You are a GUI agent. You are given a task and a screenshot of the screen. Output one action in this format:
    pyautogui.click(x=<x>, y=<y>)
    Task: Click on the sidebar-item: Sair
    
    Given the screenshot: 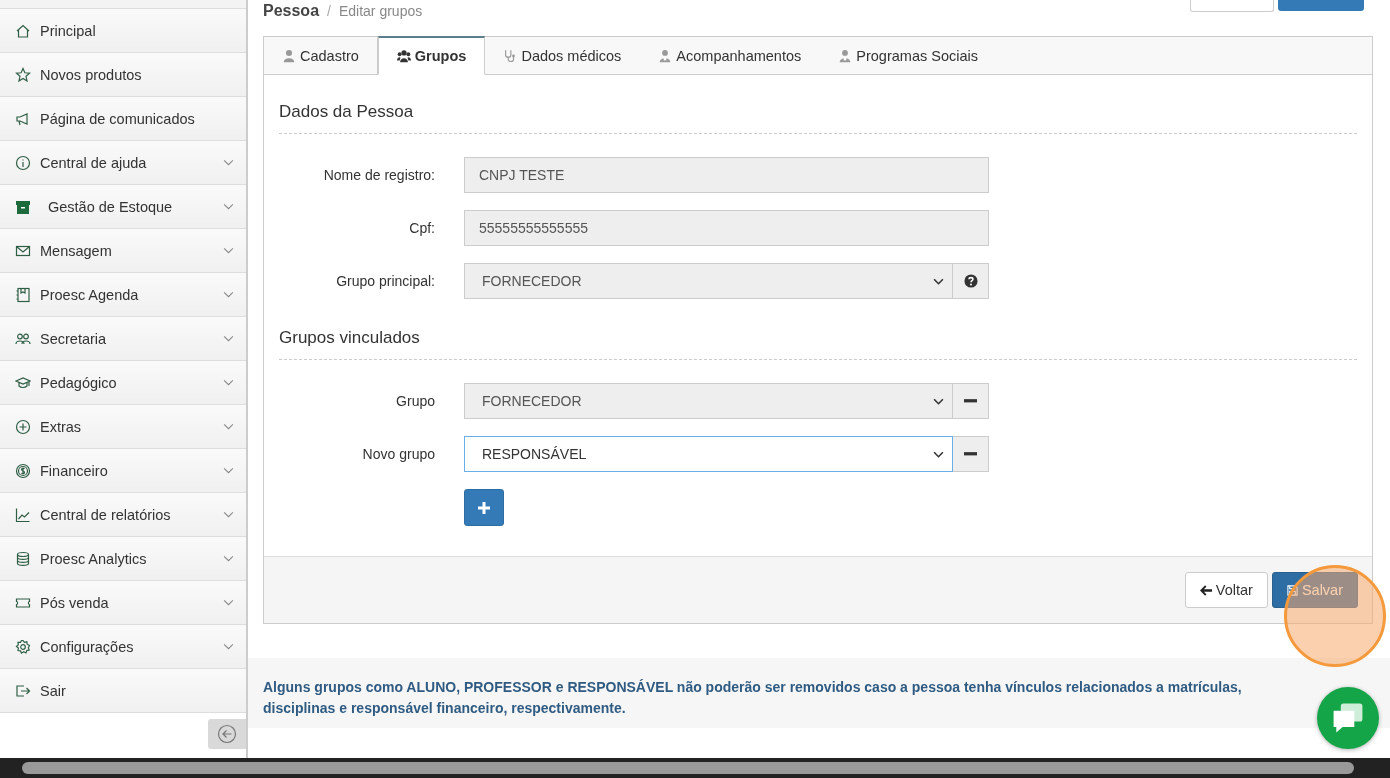 What is the action you would take?
    pyautogui.click(x=123, y=691)
    